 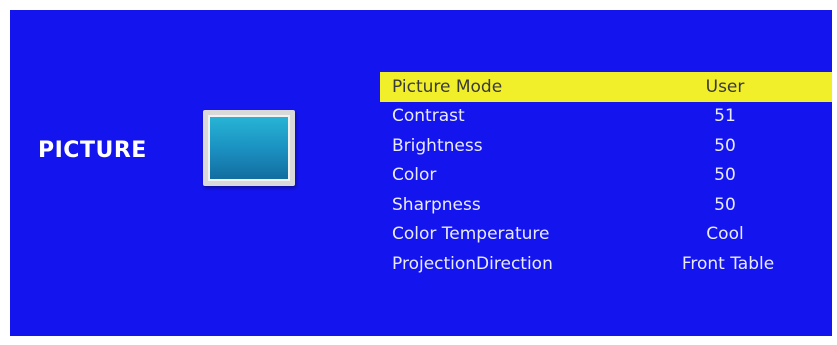 I want to click on menu-item-projection-direction: ProjectionDirection Front Table, so click(x=606, y=264).